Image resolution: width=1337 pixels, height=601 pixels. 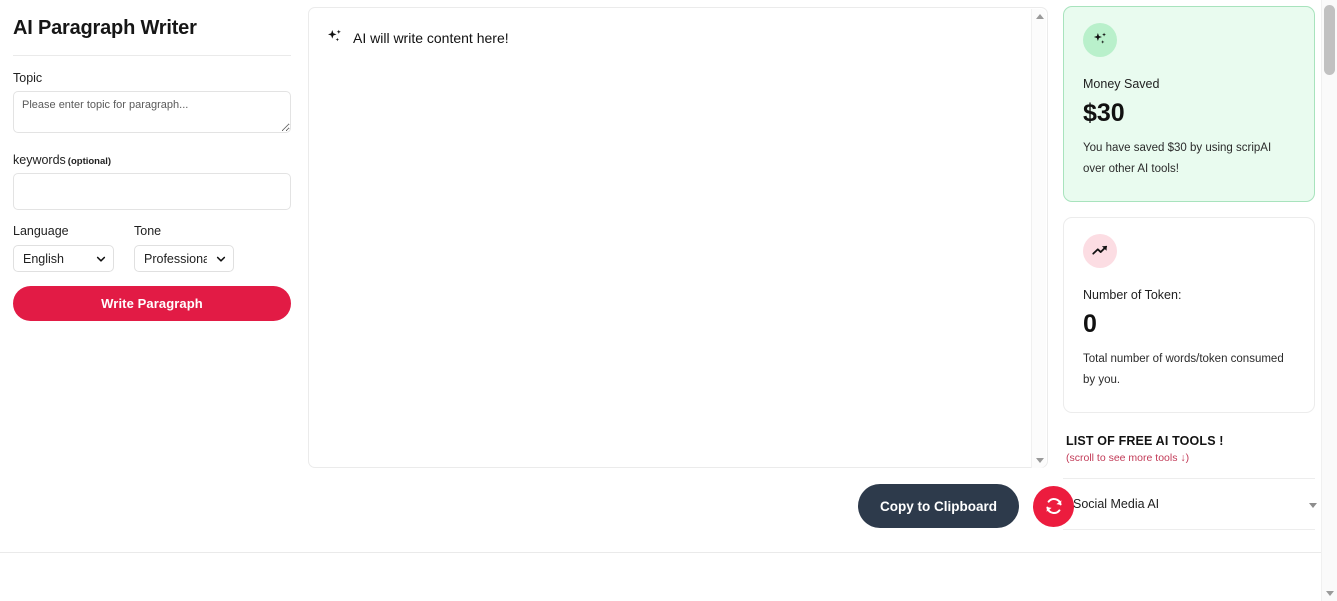 What do you see at coordinates (1038, 238) in the screenshot?
I see `content-scrollbar` at bounding box center [1038, 238].